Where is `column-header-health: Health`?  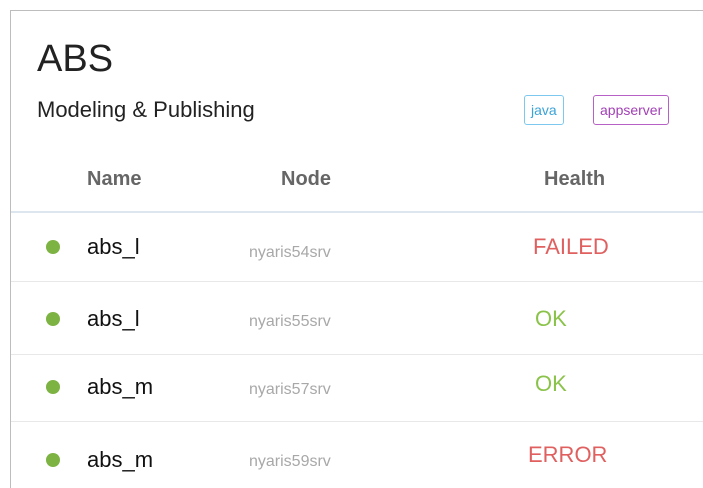
column-header-health: Health is located at coordinates (574, 179).